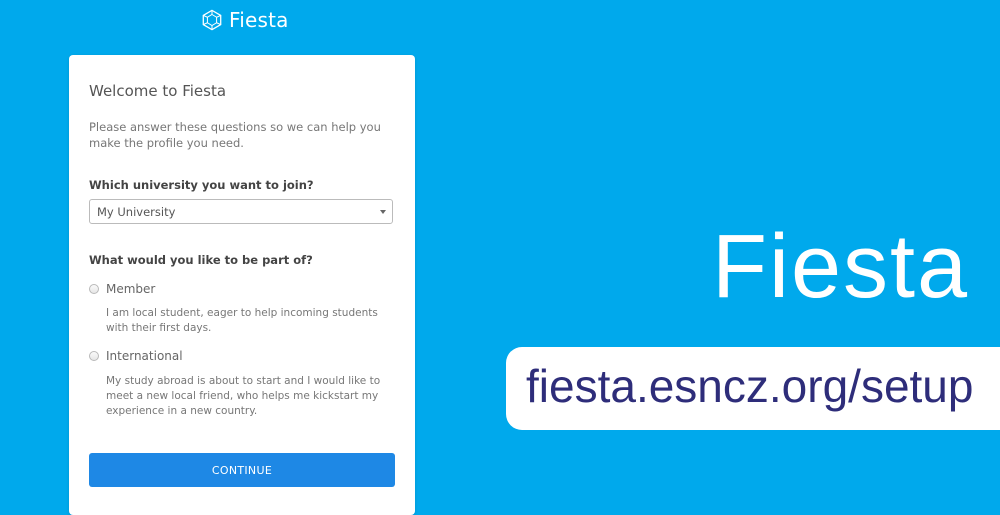 This screenshot has width=1000, height=515. I want to click on international-label: International, so click(144, 356).